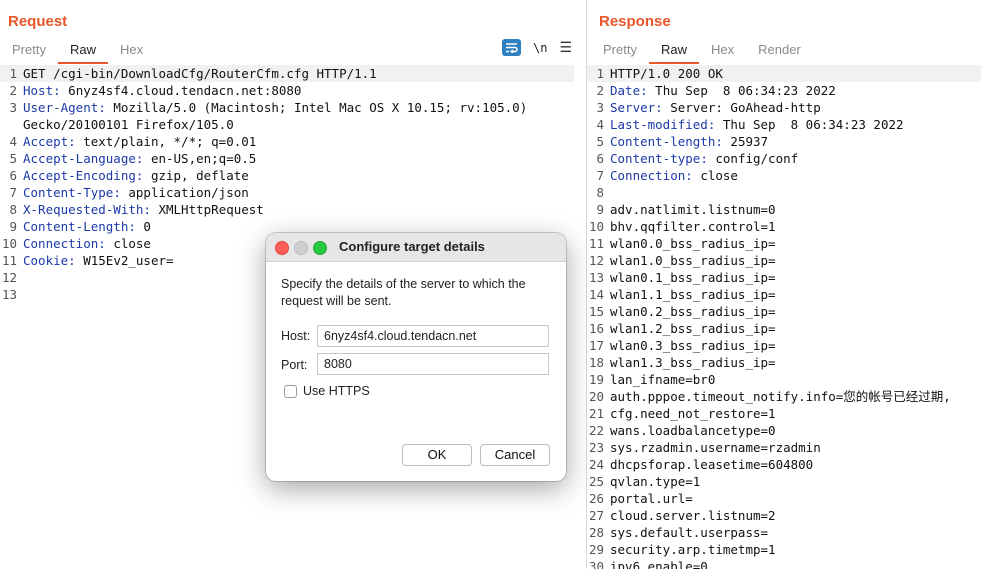 Image resolution: width=981 pixels, height=569 pixels. Describe the element at coordinates (596, 515) in the screenshot. I see `line-number: 27` at that location.